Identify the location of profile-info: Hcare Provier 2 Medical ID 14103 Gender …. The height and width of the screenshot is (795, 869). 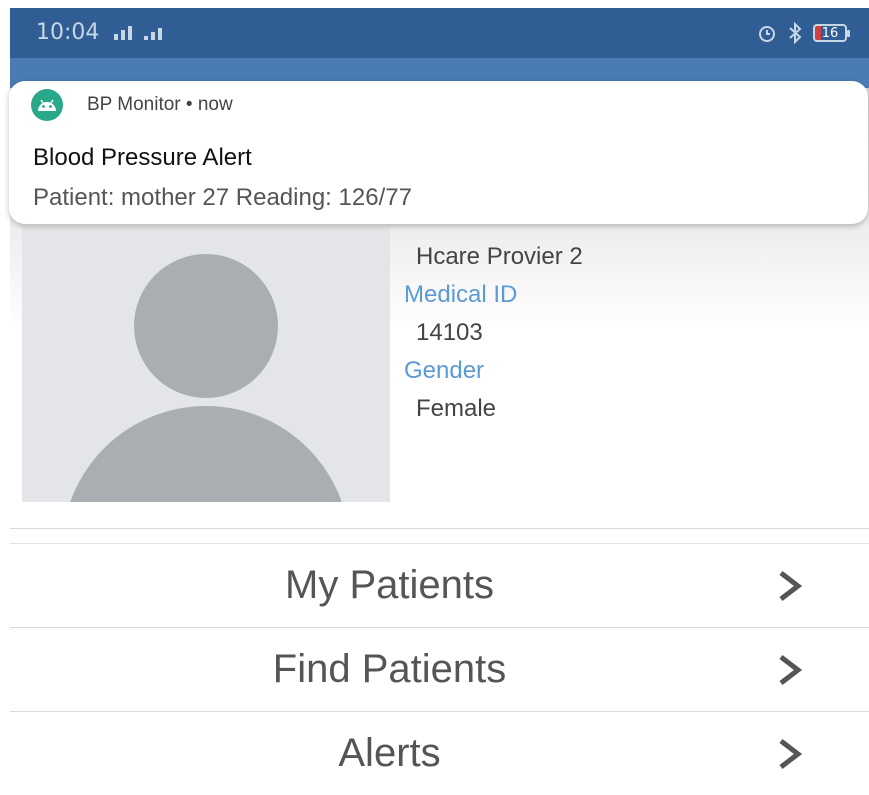
(492, 333).